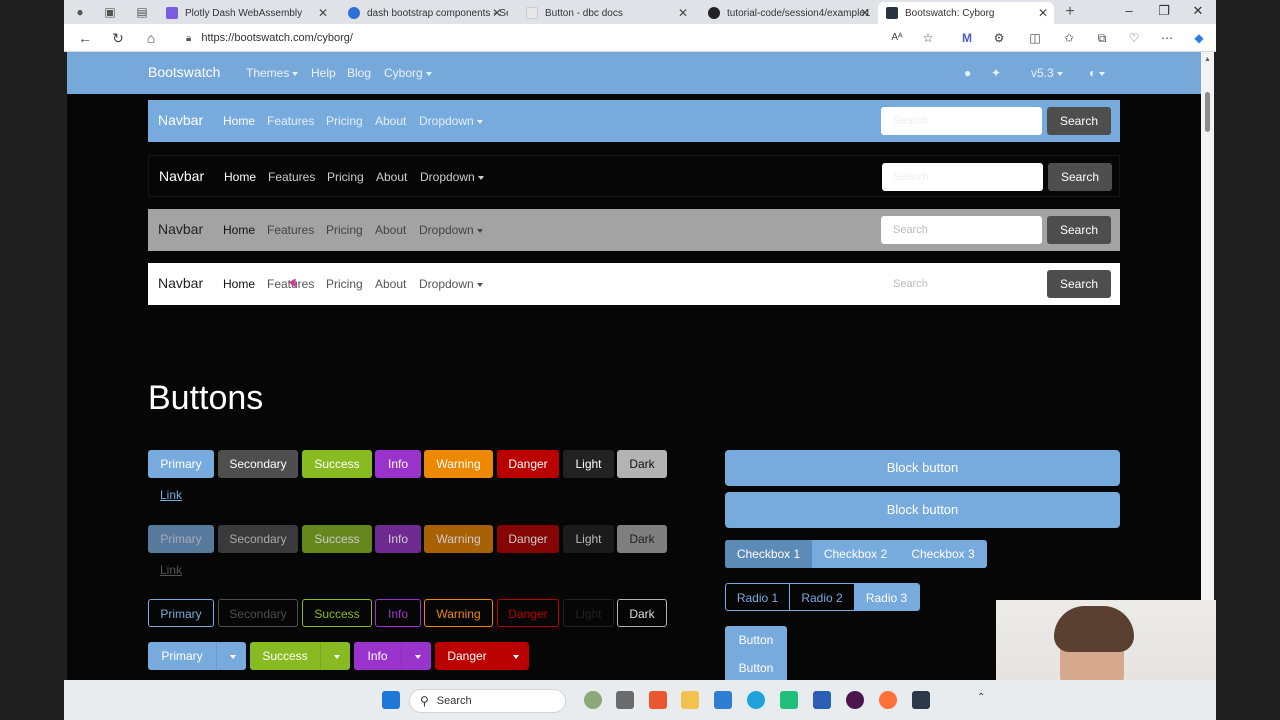  Describe the element at coordinates (1070, 12) in the screenshot. I see `new-tab-button: +` at that location.